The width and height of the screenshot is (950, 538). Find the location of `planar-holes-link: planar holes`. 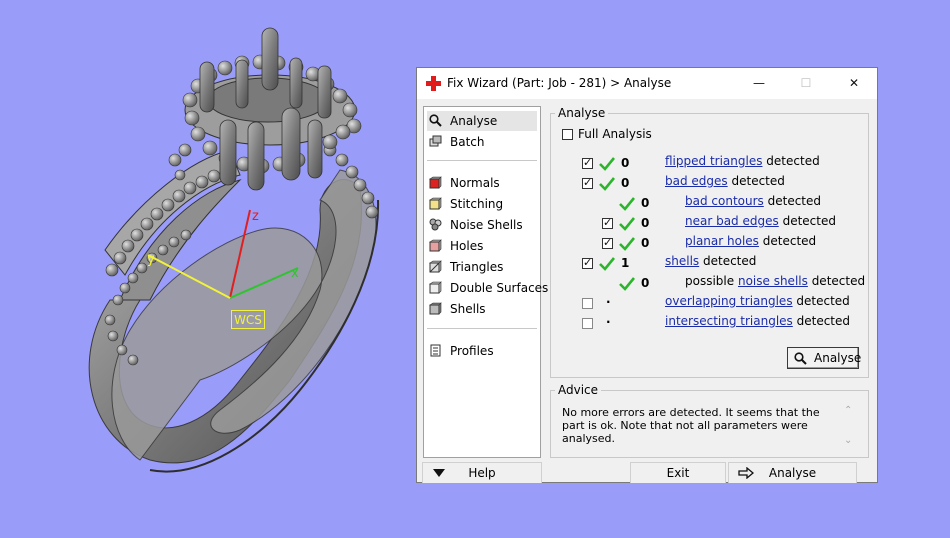

planar-holes-link: planar holes is located at coordinates (722, 241).